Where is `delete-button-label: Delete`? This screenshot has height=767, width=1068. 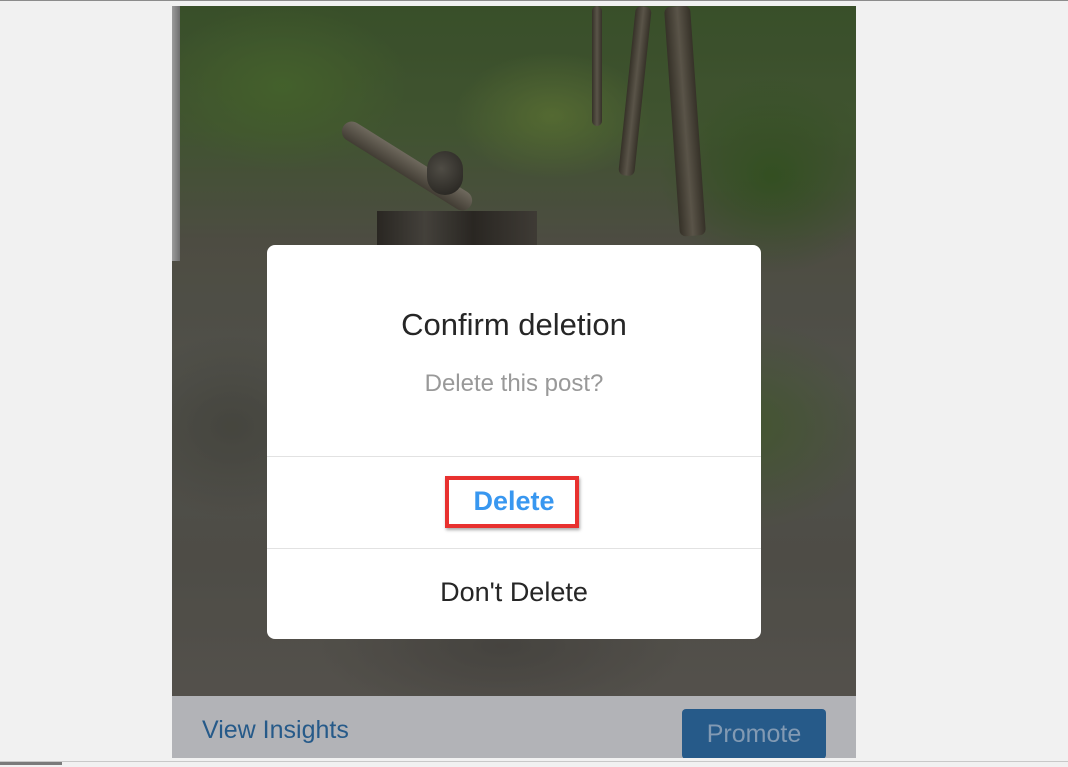
delete-button-label: Delete is located at coordinates (514, 501).